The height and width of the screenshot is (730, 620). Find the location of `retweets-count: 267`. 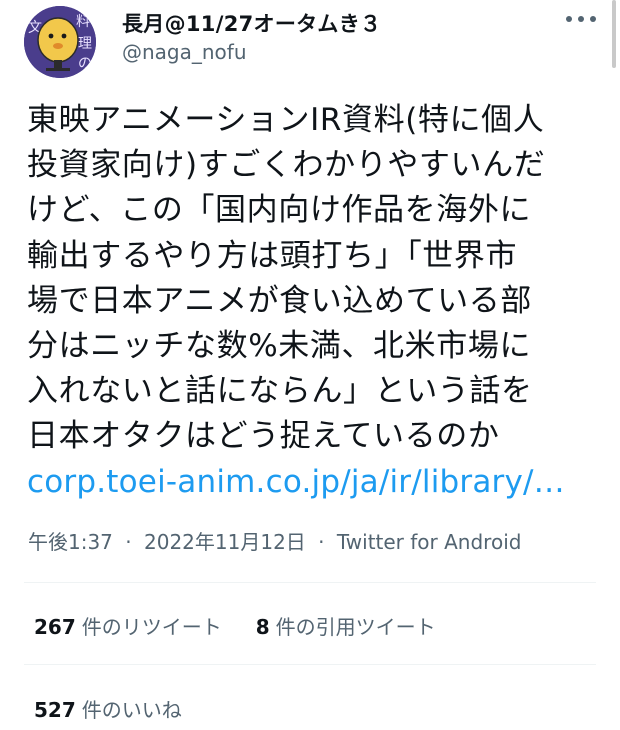

retweets-count: 267 is located at coordinates (55, 627).